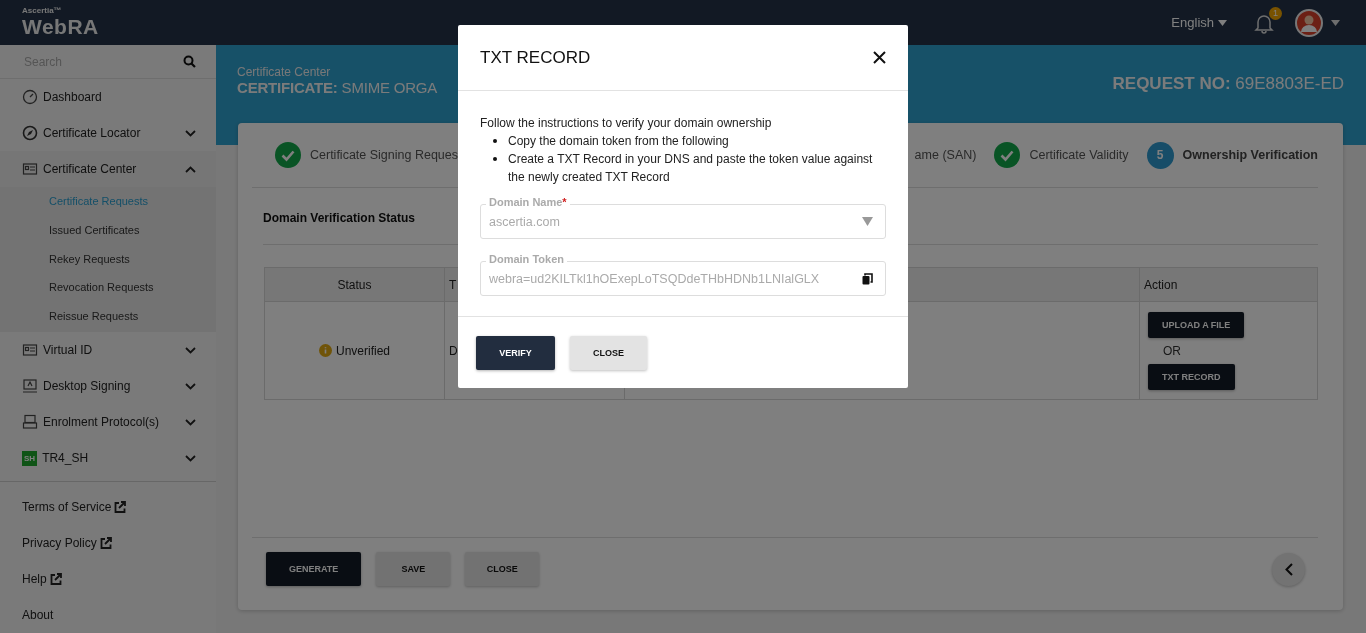  I want to click on footer-link: Privacy Policy, so click(56, 543).